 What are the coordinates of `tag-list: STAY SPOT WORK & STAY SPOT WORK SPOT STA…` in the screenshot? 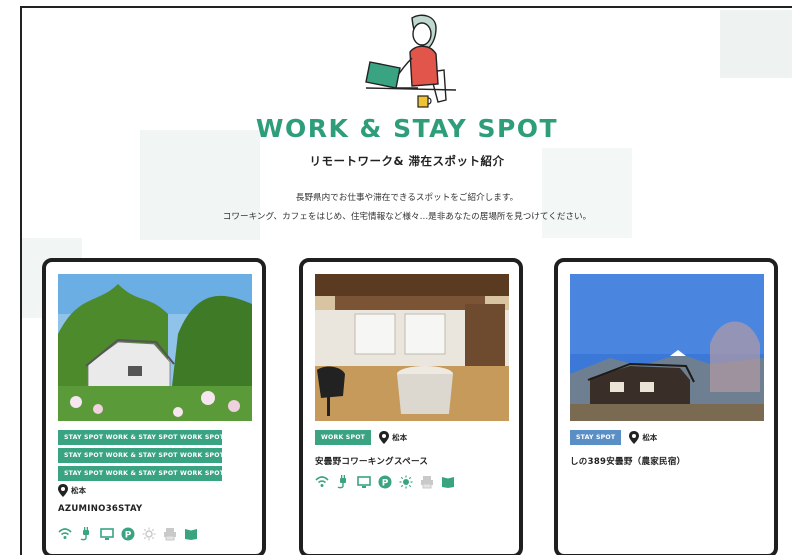 It's located at (141, 457).